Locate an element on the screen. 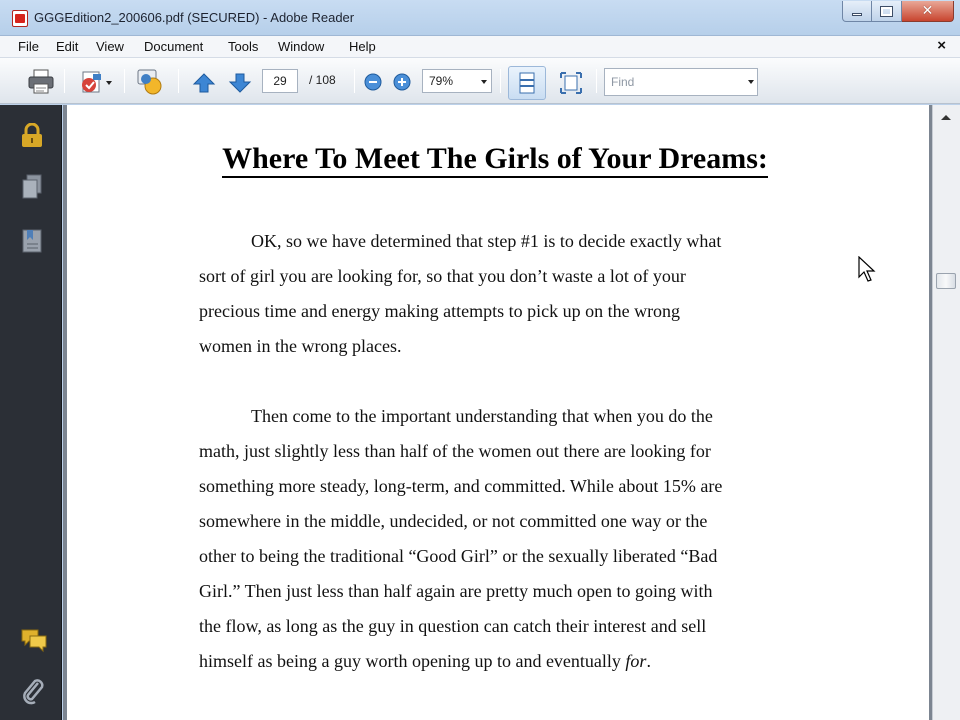 Image resolution: width=960 pixels, height=720 pixels. minimize-button is located at coordinates (857, 11).